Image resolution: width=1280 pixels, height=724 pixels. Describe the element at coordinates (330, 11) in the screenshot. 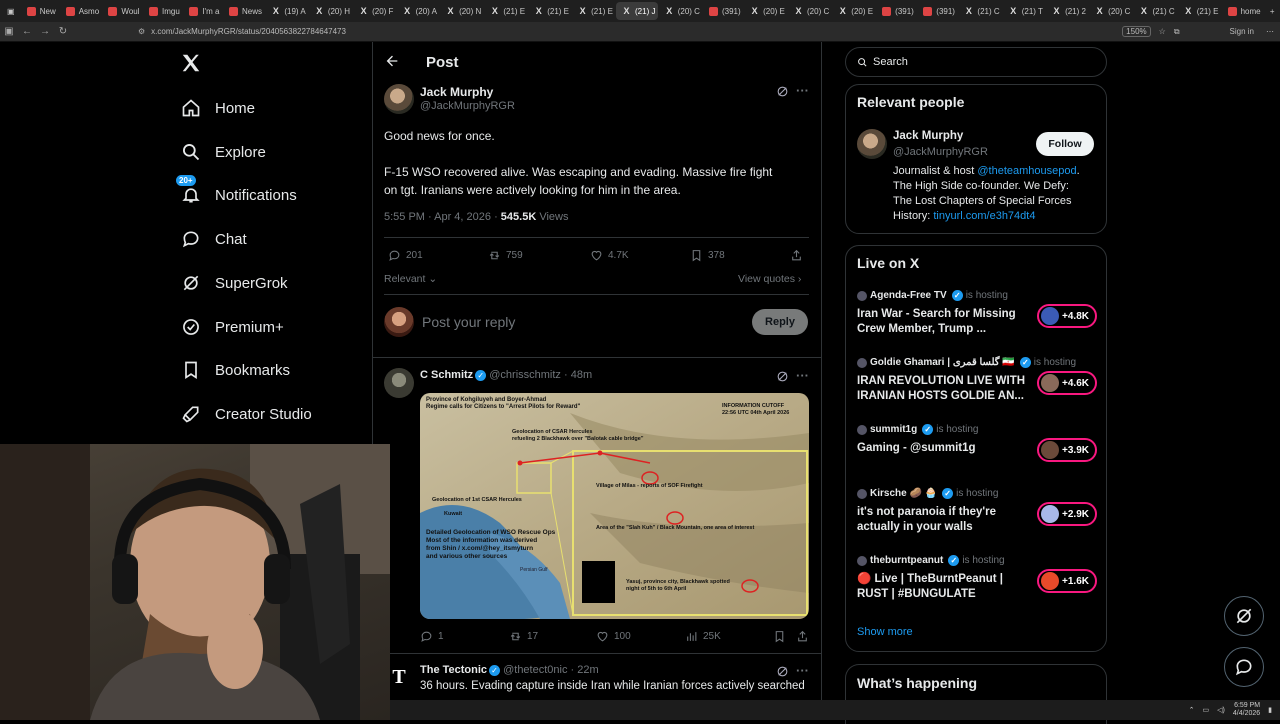

I see `browser-tab: X (20) H` at that location.